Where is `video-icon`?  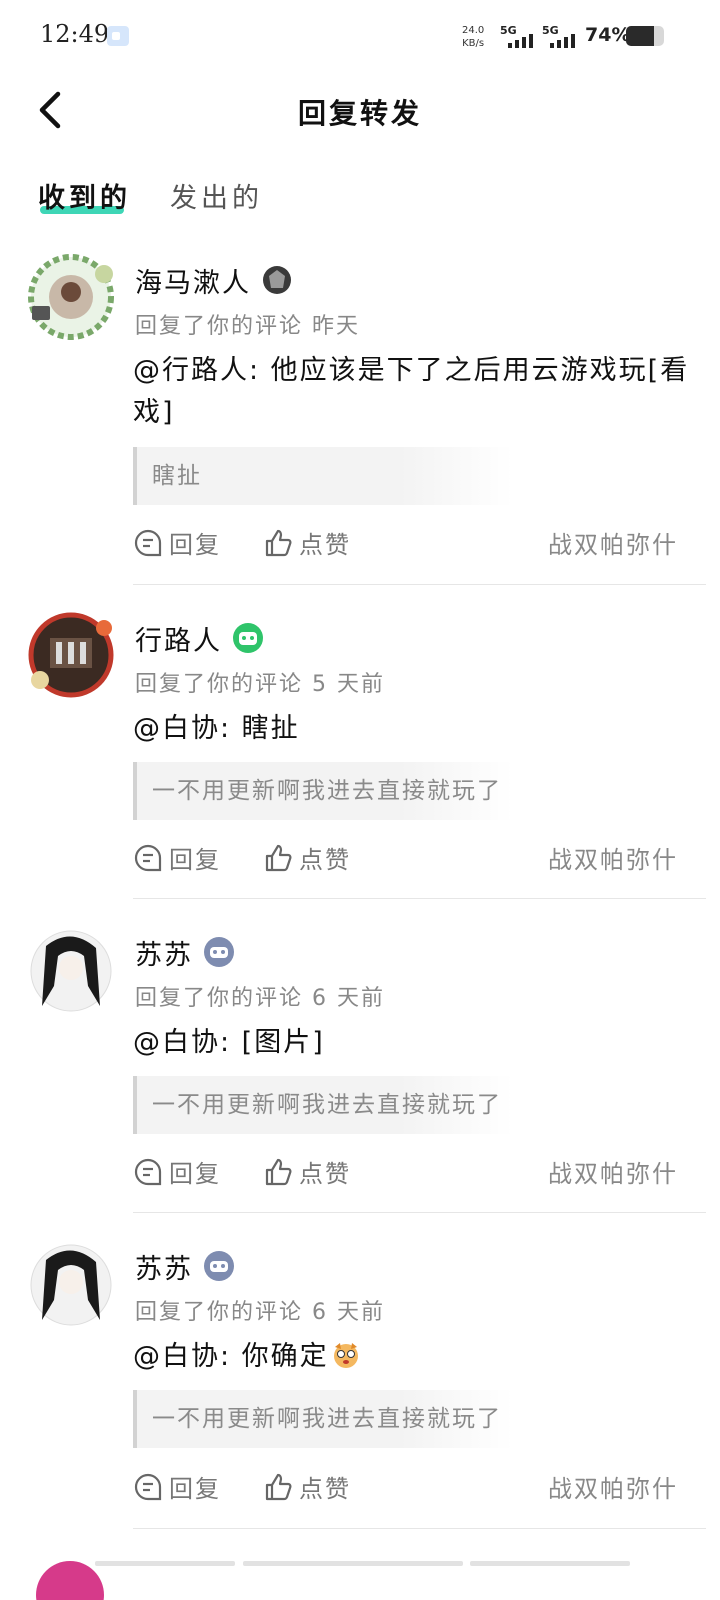 video-icon is located at coordinates (118, 36).